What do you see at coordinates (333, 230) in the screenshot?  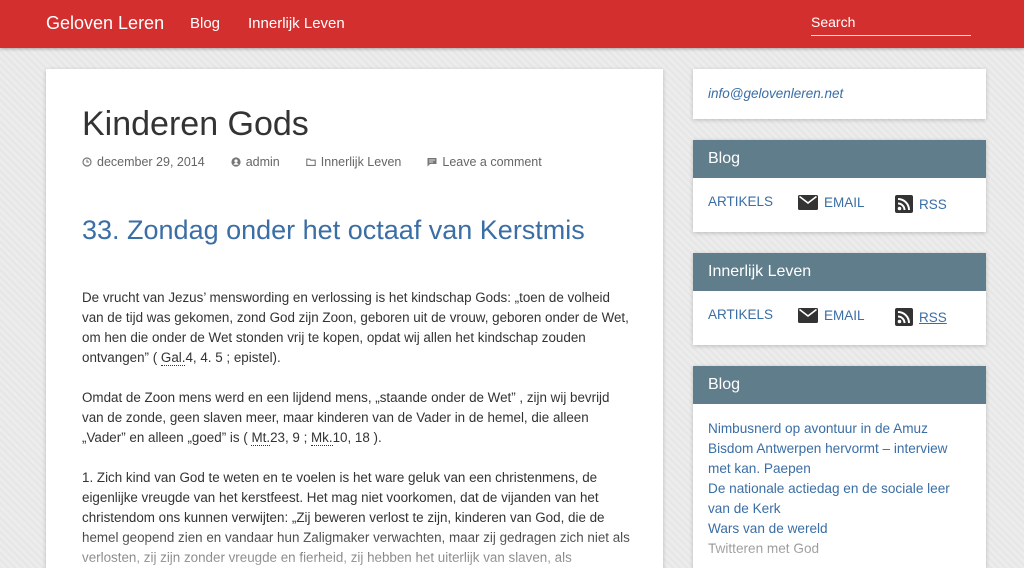 I see `article-heading: 33. Zondag onder het octaaf van Kerstmis` at bounding box center [333, 230].